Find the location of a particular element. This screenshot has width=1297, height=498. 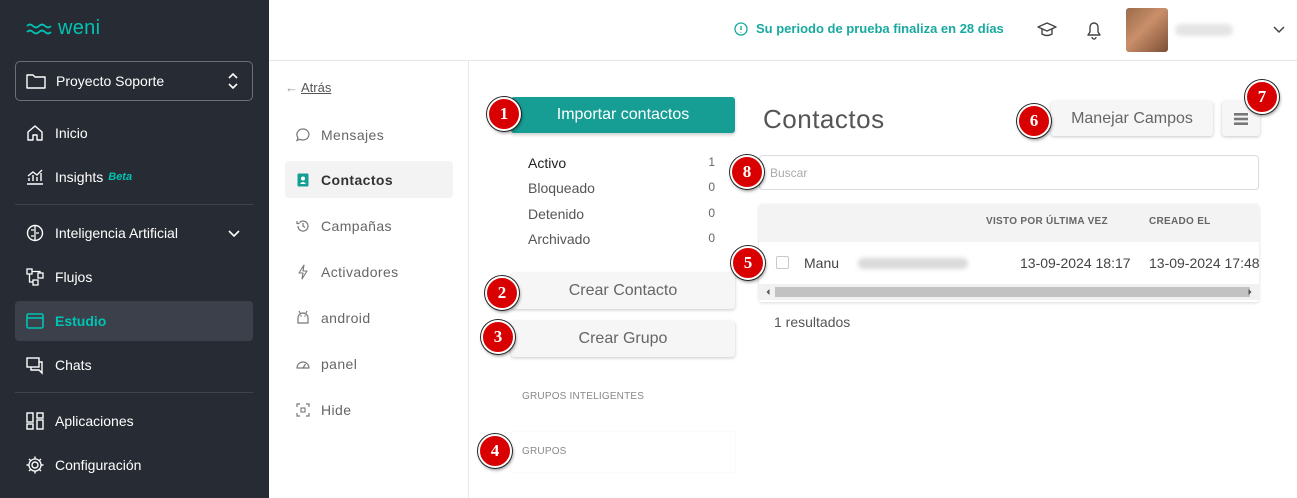

beta-badge: Beta is located at coordinates (120, 177).